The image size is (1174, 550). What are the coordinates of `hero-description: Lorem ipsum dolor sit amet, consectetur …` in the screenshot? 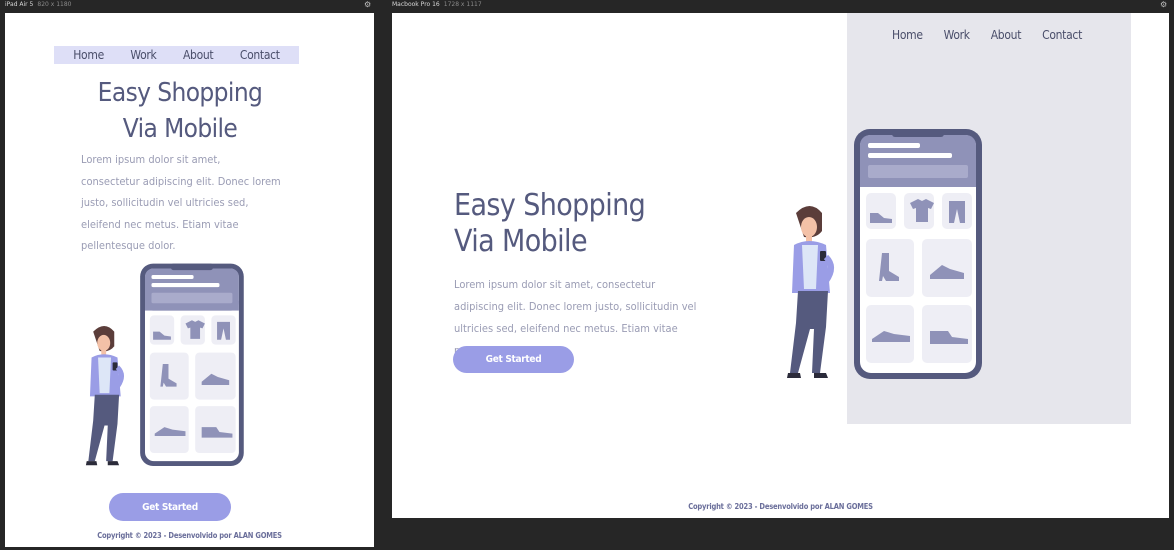 It's located at (181, 202).